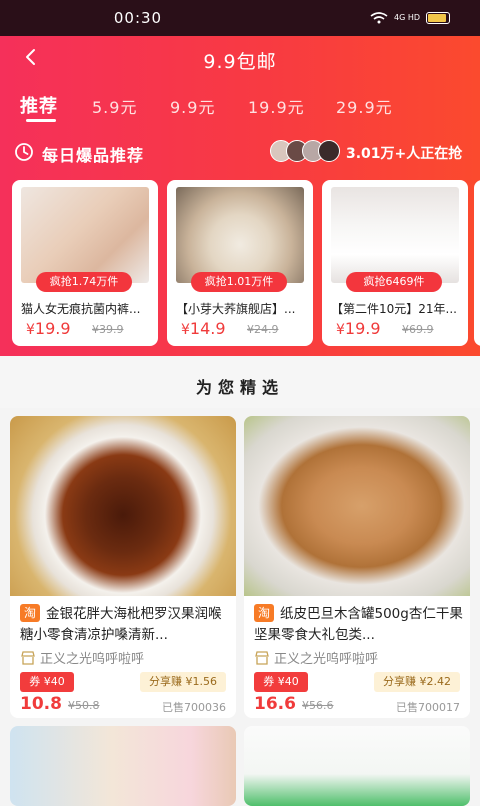 Image resolution: width=480 pixels, height=806 pixels. I want to click on sold-count: 已售700036, so click(194, 707).